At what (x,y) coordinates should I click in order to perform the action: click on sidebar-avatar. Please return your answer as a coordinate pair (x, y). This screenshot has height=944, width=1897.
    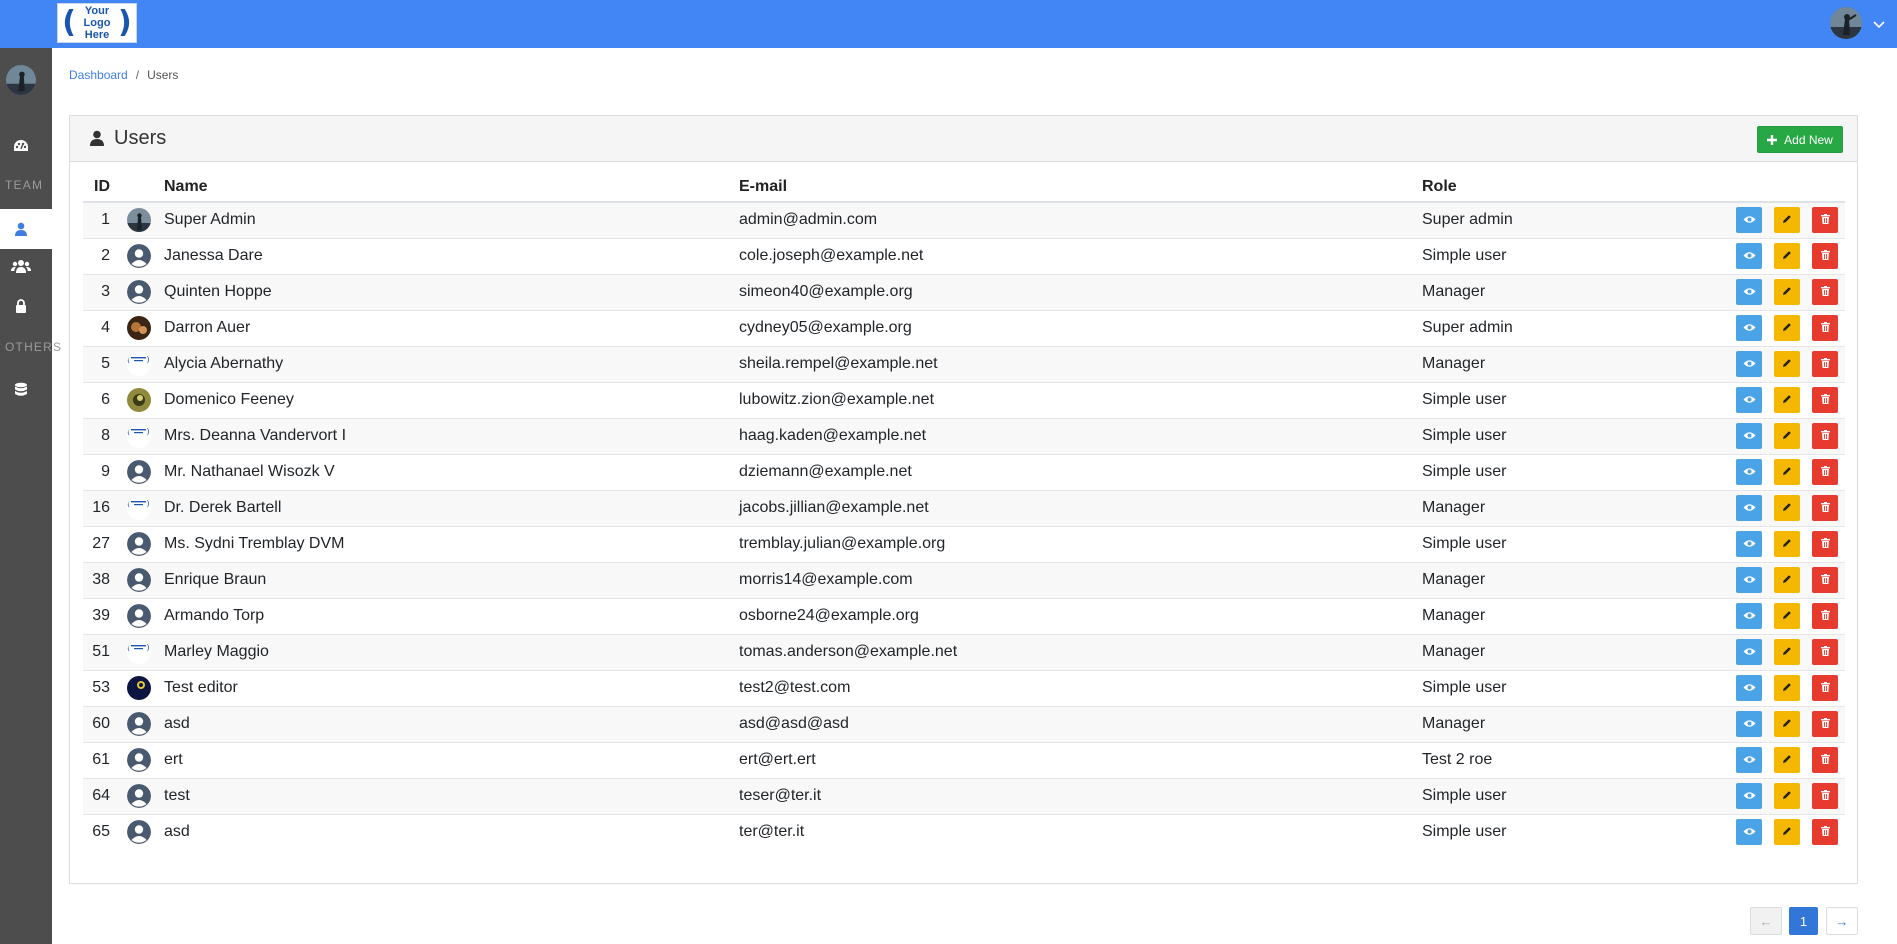
    Looking at the image, I should click on (21, 80).